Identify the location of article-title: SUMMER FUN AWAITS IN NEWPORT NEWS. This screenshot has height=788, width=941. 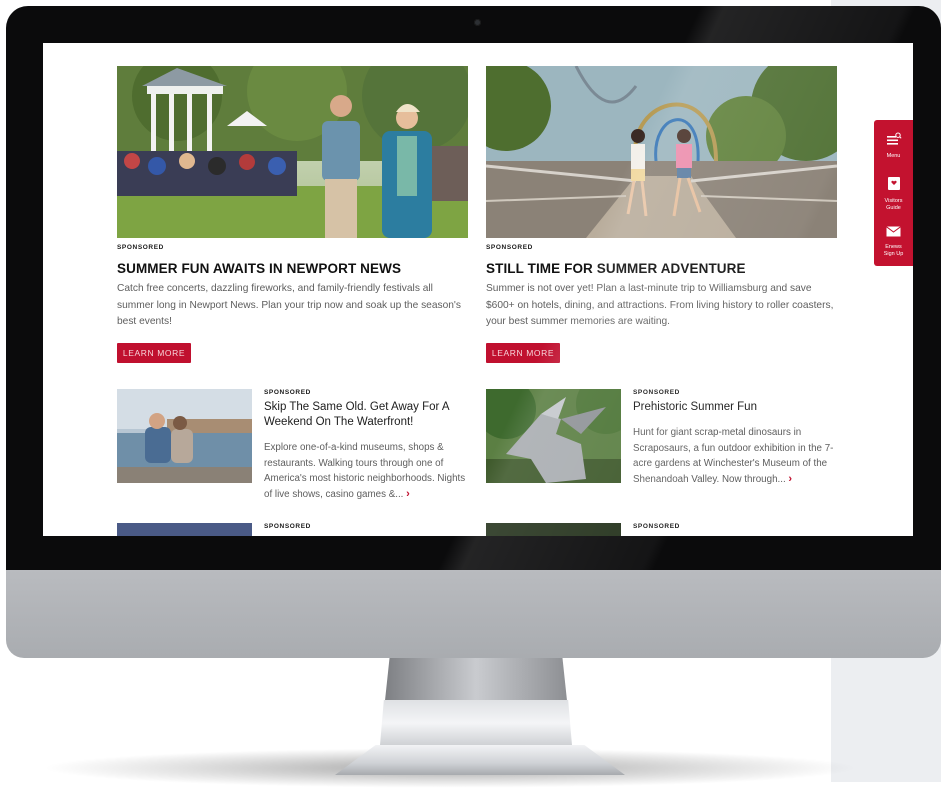
(292, 268).